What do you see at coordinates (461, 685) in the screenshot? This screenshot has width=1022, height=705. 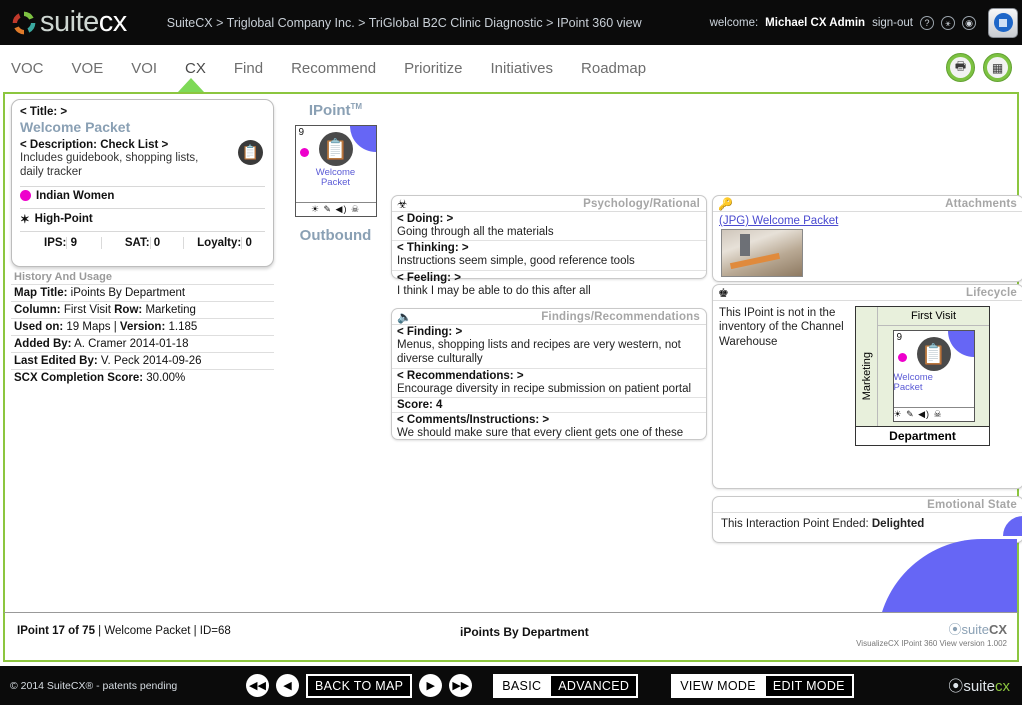 I see `last-page-button: ▶▶` at bounding box center [461, 685].